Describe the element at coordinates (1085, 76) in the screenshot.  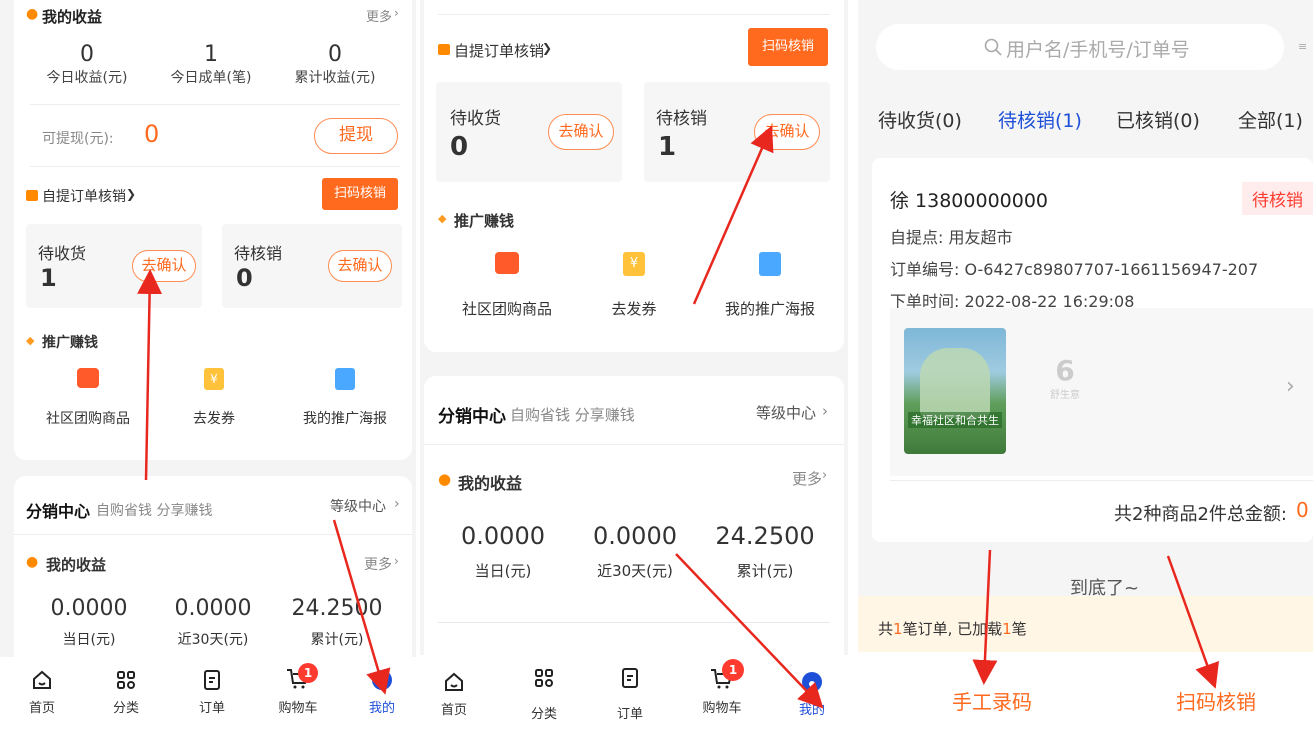
I see `header-area: 用户名/手机号/订单号 ≡ 待收货(0) 待核销(1) 已核销(0) 全部(1)` at that location.